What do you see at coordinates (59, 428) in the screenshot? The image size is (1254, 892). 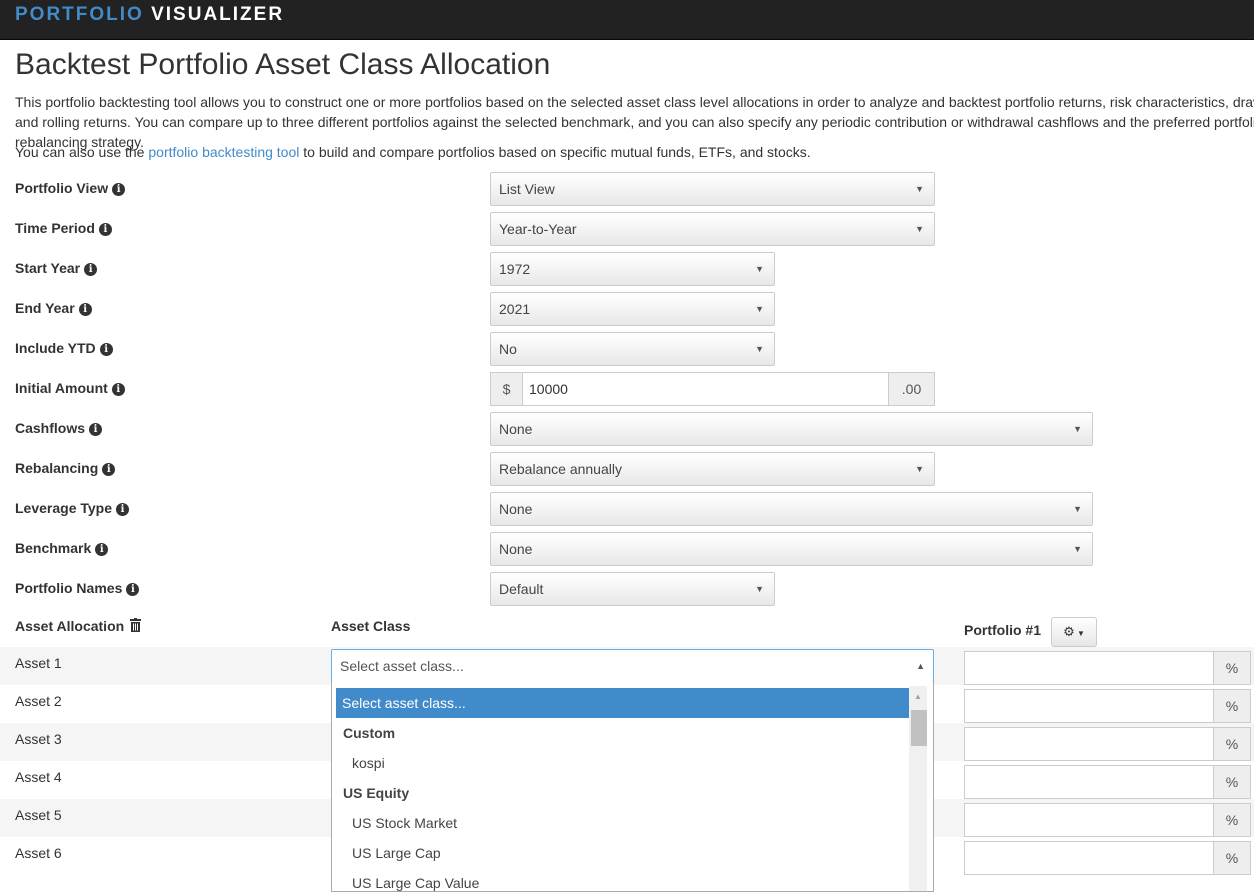 I see `cashflows-label: Cashflows i` at bounding box center [59, 428].